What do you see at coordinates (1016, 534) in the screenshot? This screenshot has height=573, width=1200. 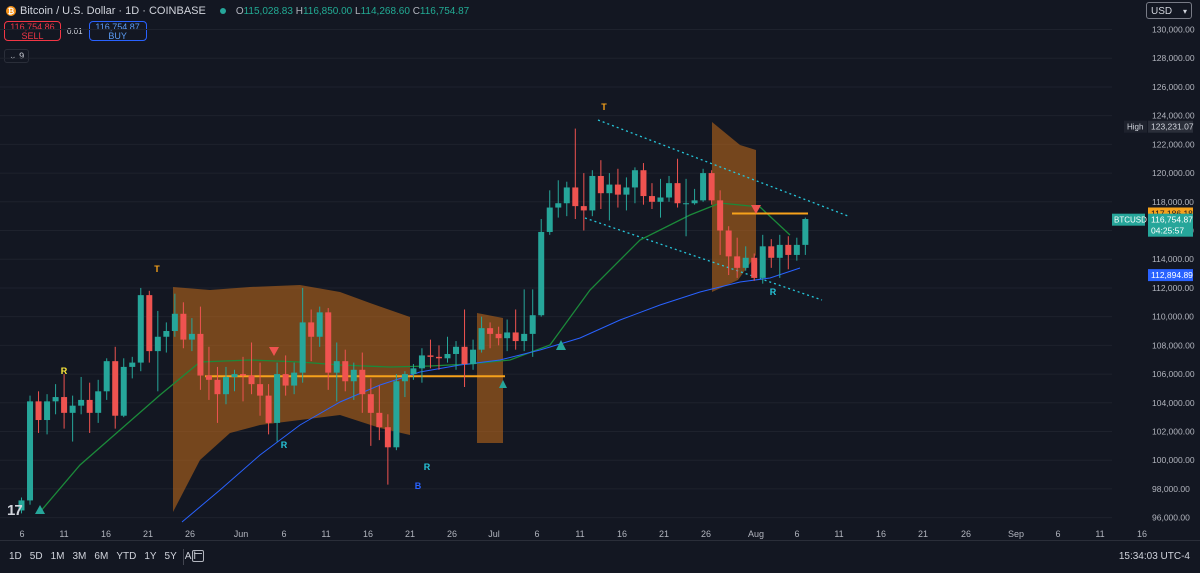 I see `time-tick-label: Sep` at bounding box center [1016, 534].